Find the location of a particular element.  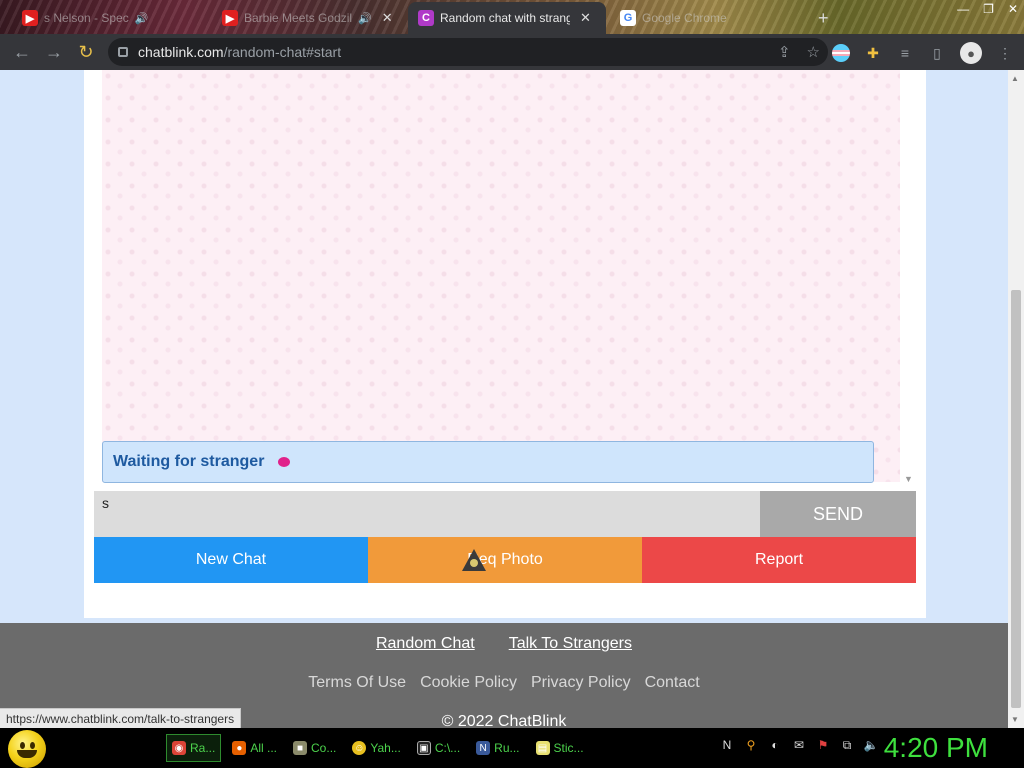

extension-icons: ✚ ≡ ▯ ● ⋮ is located at coordinates (923, 53).